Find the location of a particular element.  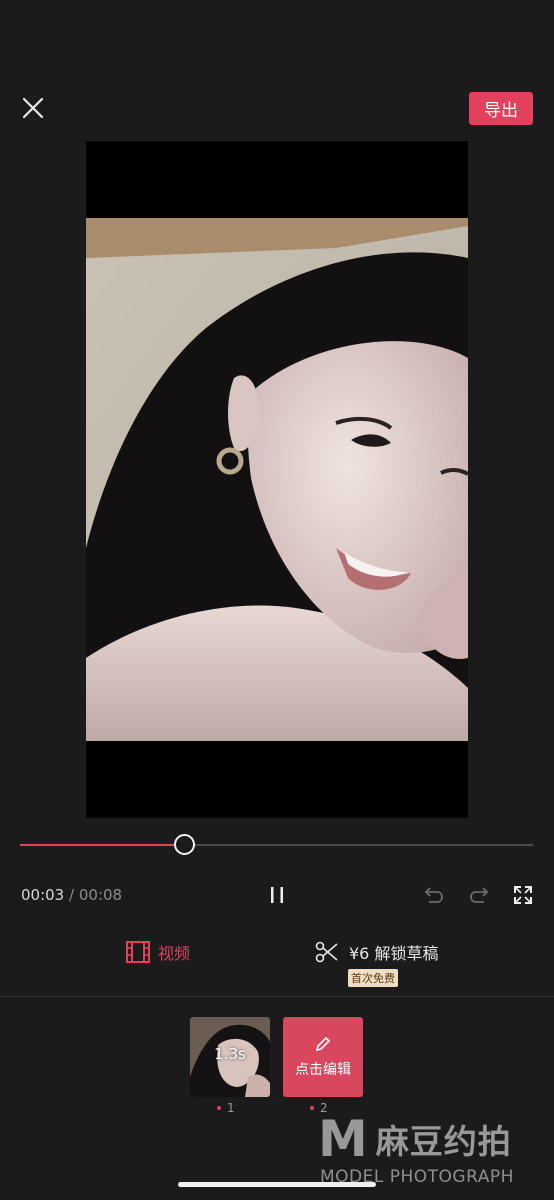

redo-icon is located at coordinates (479, 895).